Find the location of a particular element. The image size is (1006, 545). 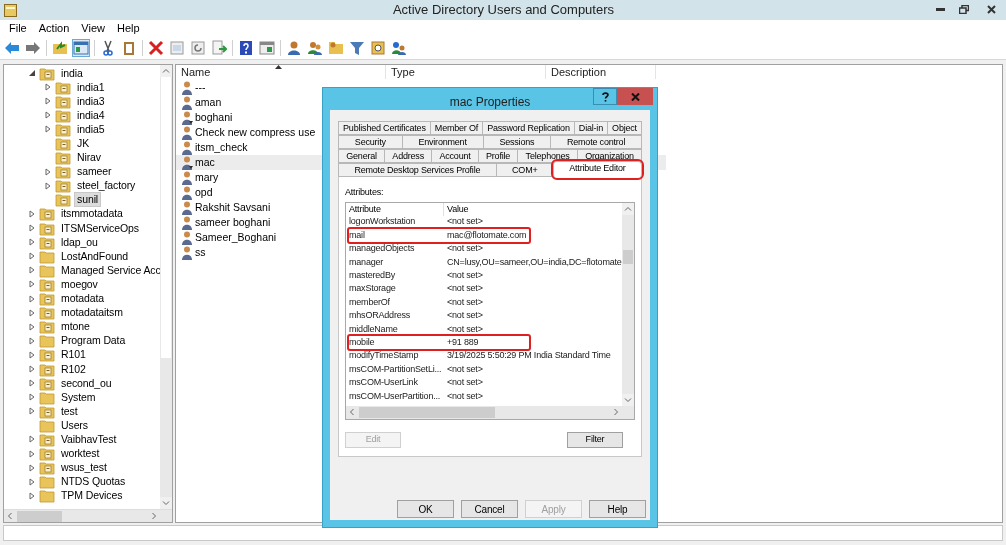

tab: COM+ is located at coordinates (524, 170).